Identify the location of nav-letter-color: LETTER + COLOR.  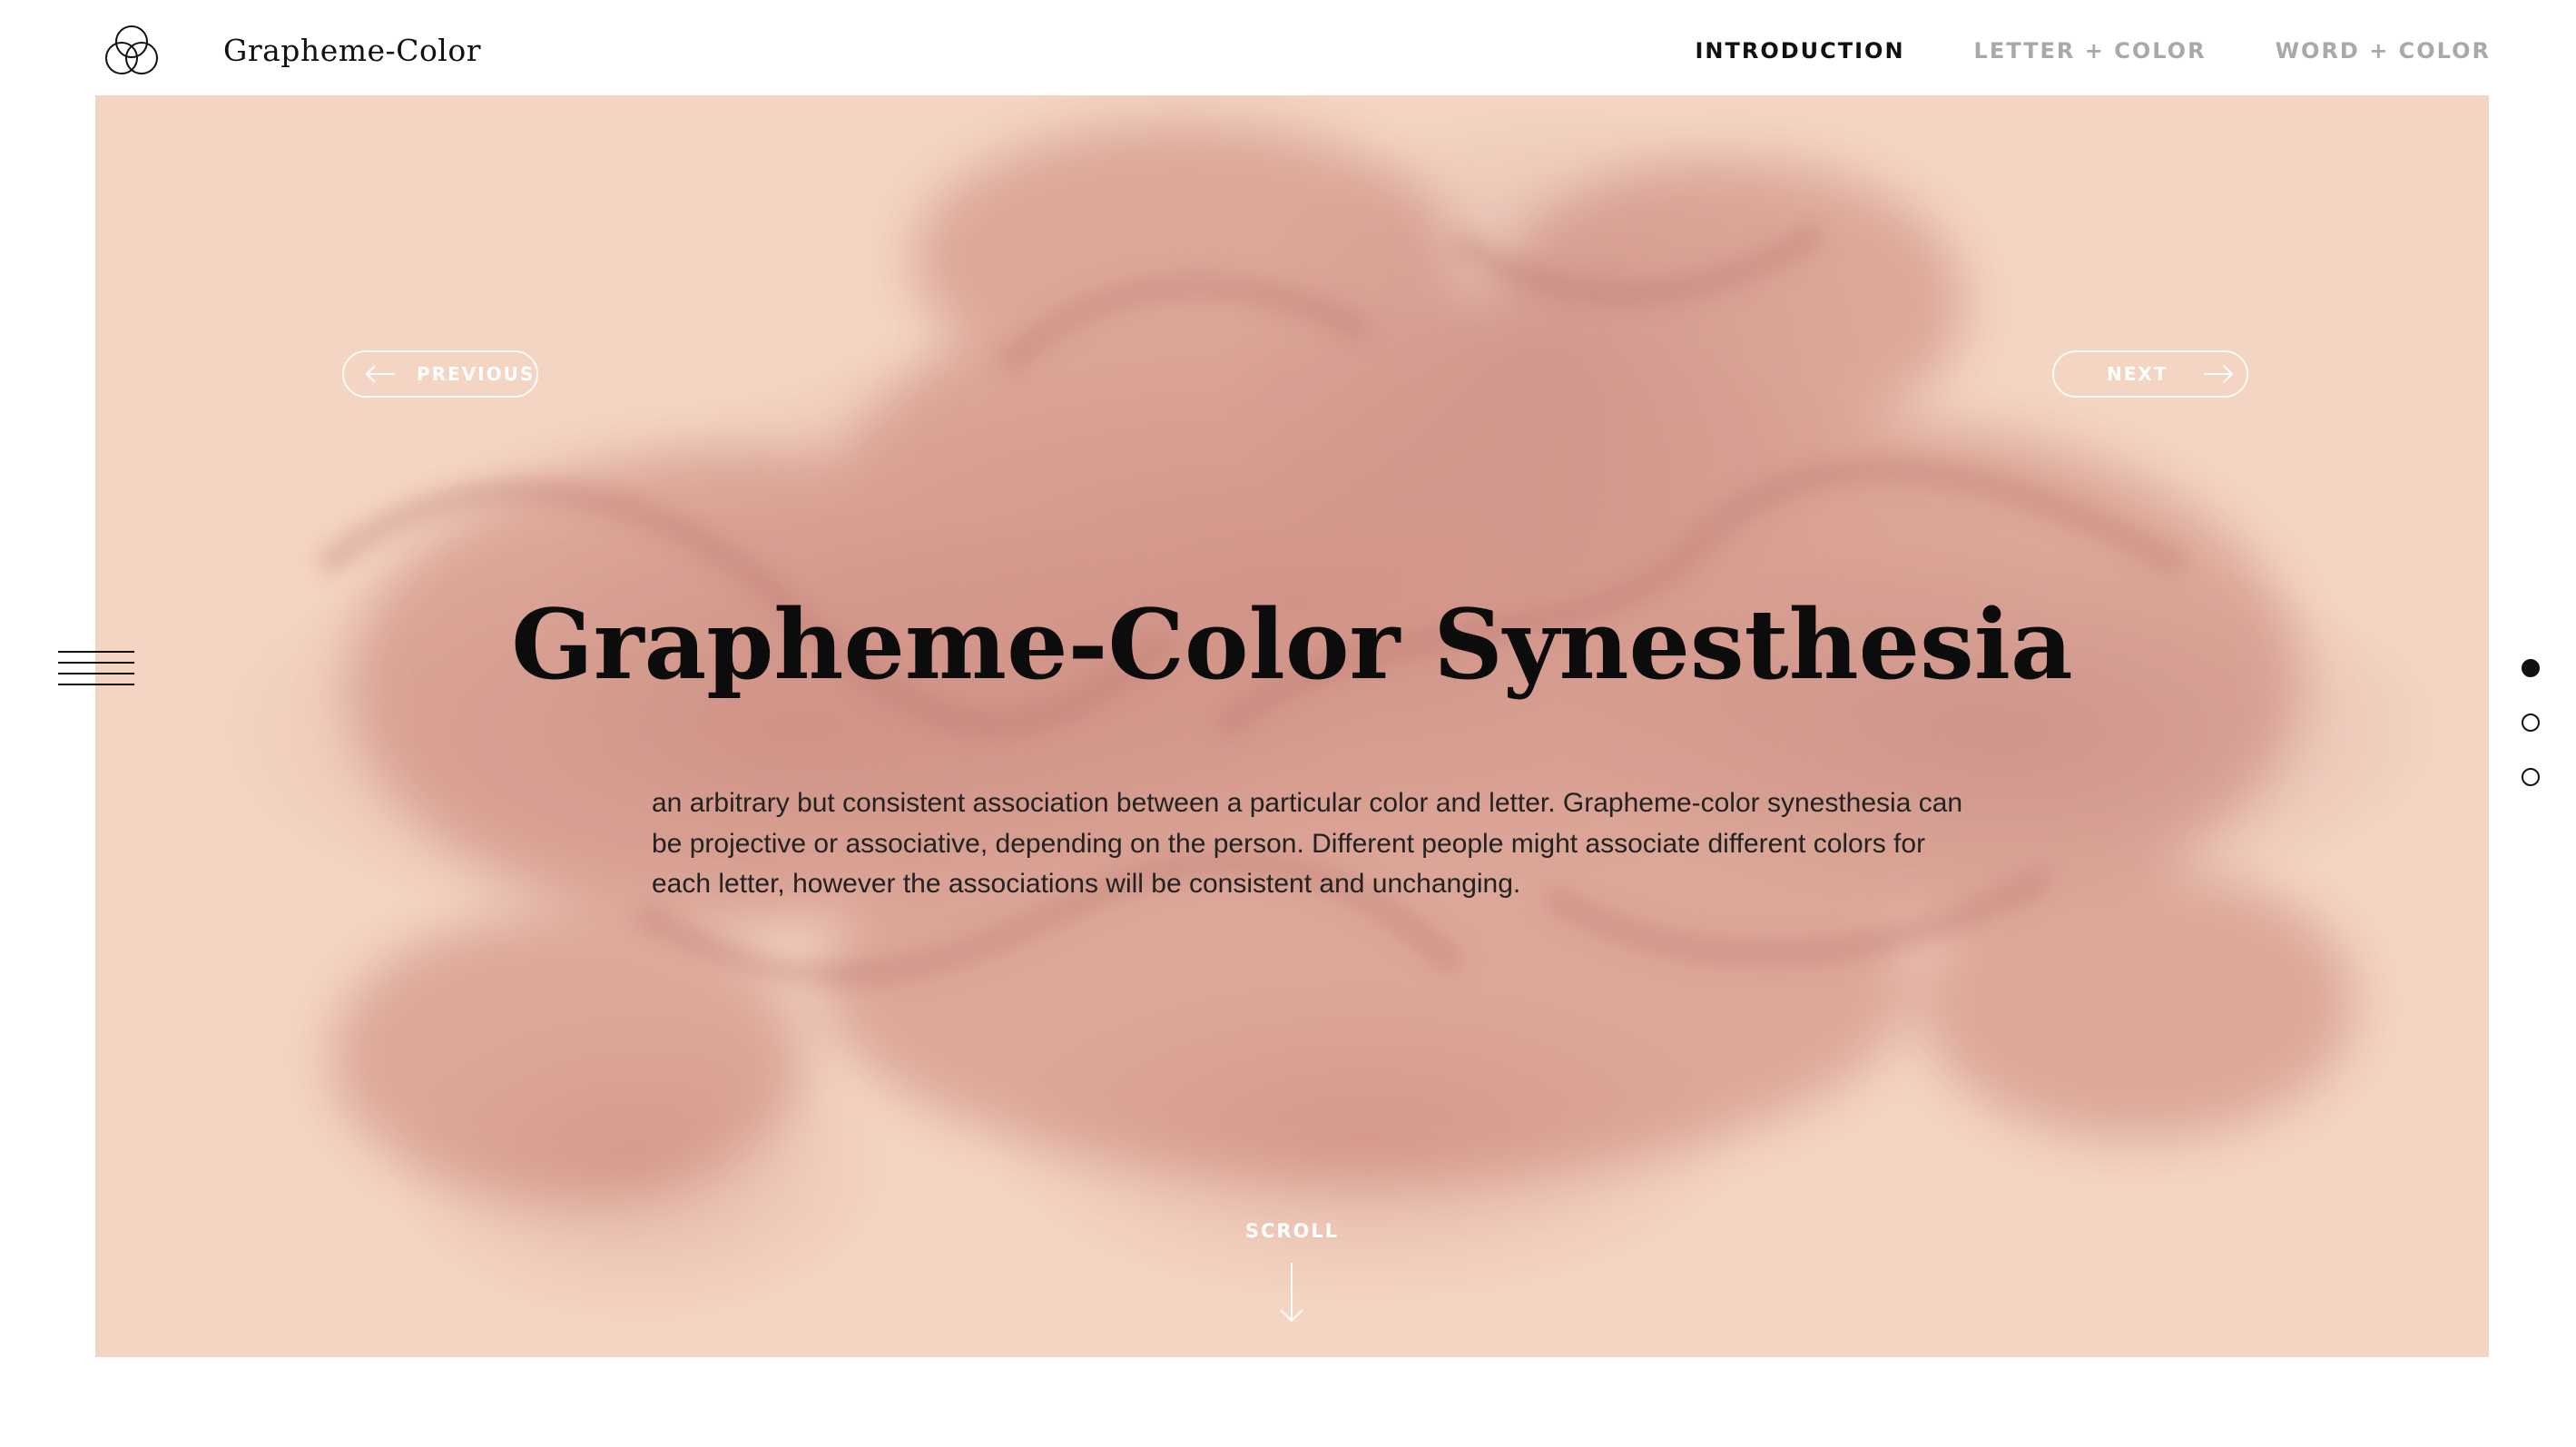
(2090, 51).